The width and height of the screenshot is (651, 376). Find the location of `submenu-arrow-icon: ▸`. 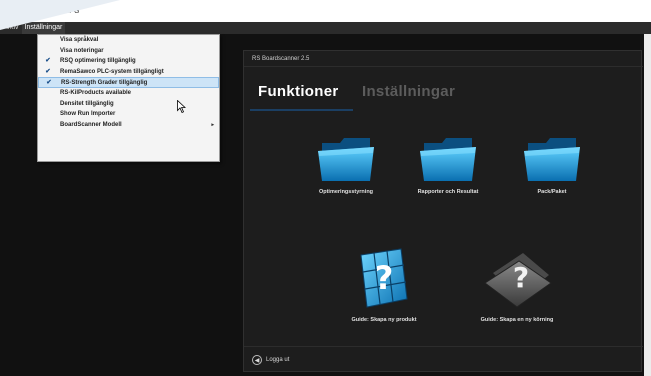

submenu-arrow-icon: ▸ is located at coordinates (212, 124).